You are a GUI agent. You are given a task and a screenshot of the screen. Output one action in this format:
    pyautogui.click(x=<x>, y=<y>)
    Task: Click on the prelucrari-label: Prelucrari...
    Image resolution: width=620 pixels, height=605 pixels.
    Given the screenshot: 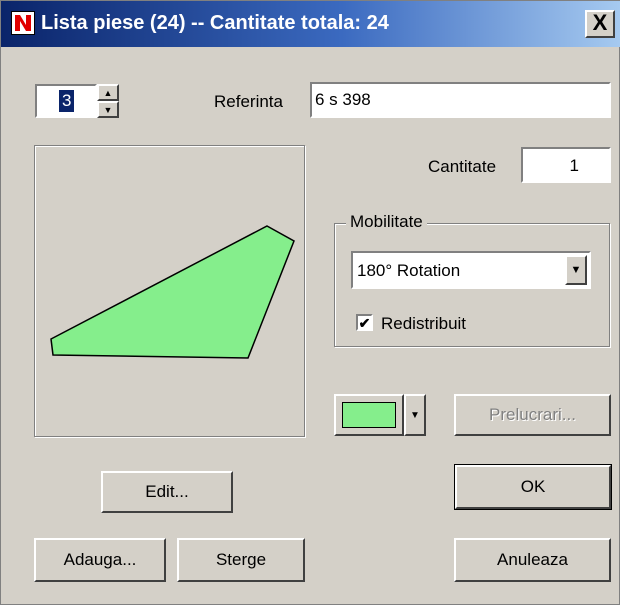 What is the action you would take?
    pyautogui.click(x=532, y=414)
    